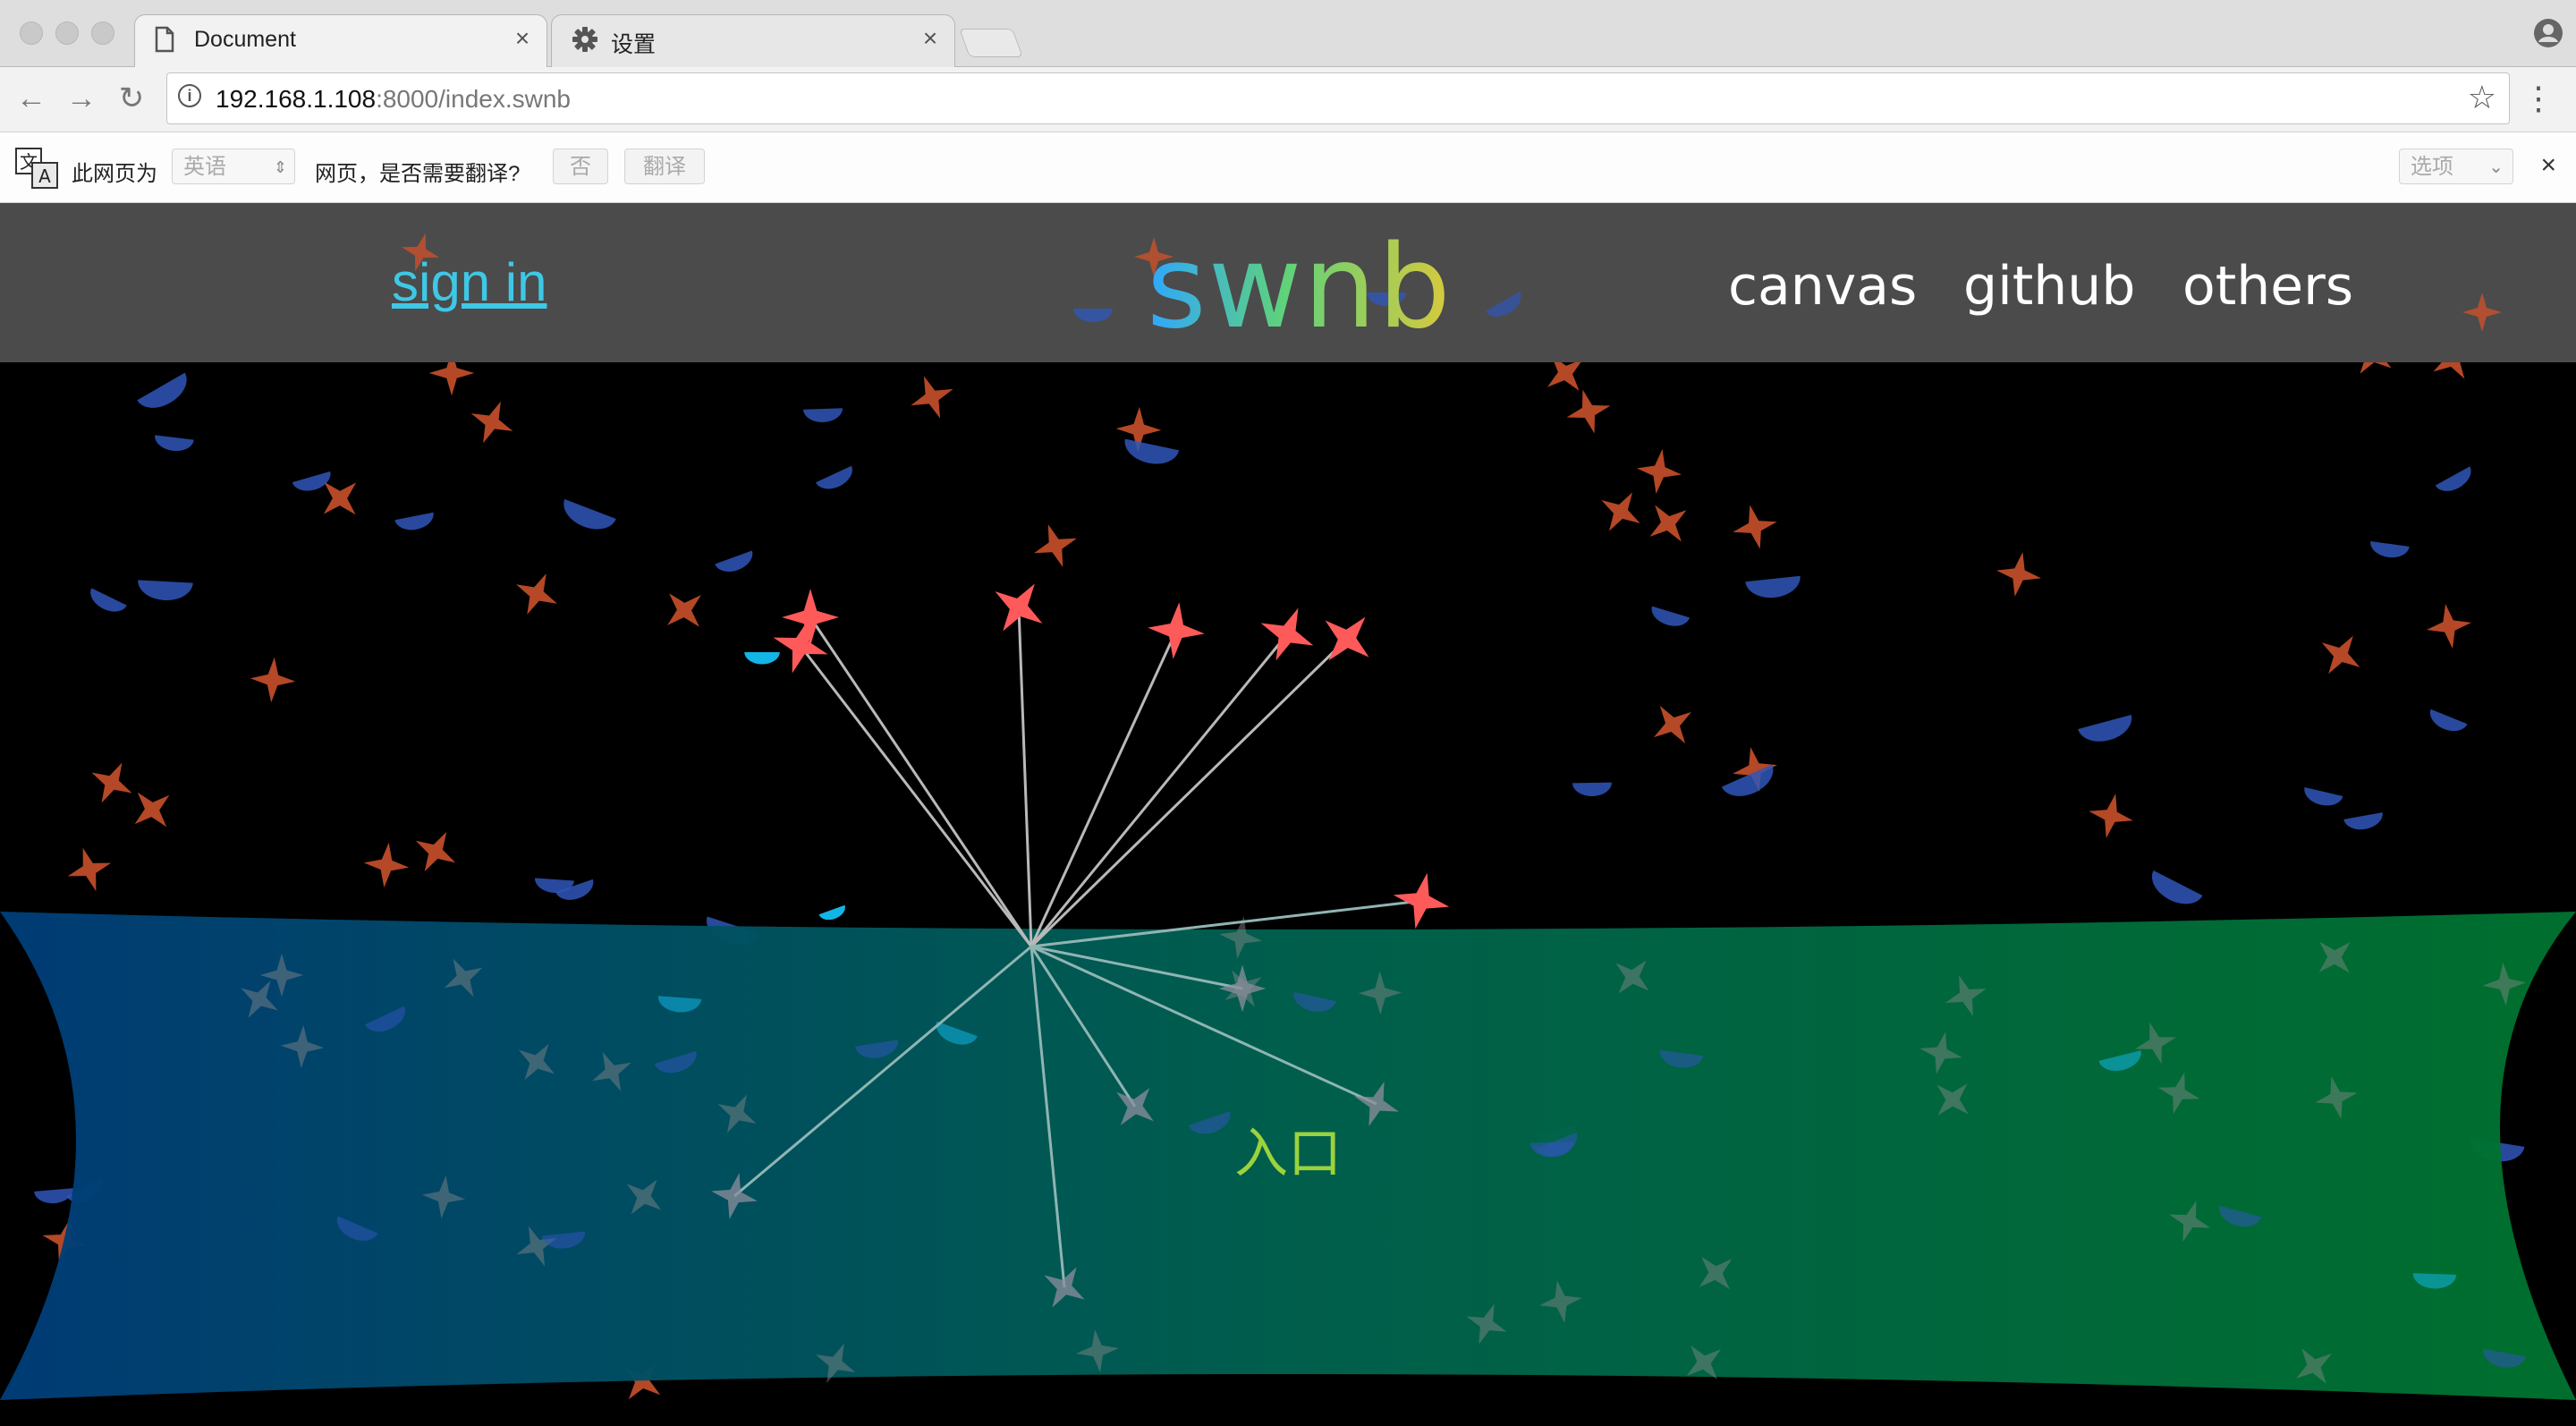 The height and width of the screenshot is (1426, 2576). What do you see at coordinates (991, 43) in the screenshot?
I see `new-tab-button` at bounding box center [991, 43].